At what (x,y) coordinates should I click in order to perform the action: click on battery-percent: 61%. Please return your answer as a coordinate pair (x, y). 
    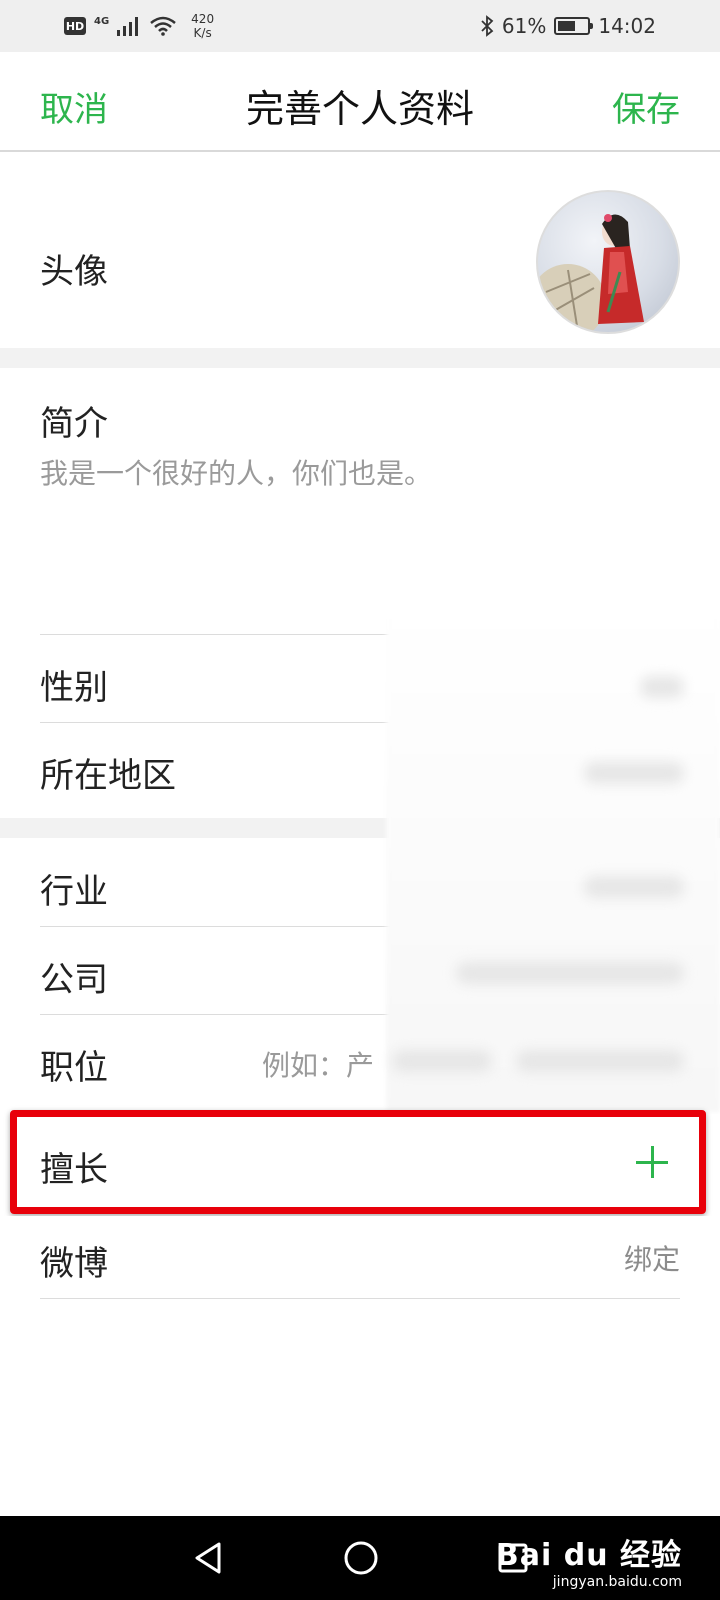
    Looking at the image, I should click on (524, 26).